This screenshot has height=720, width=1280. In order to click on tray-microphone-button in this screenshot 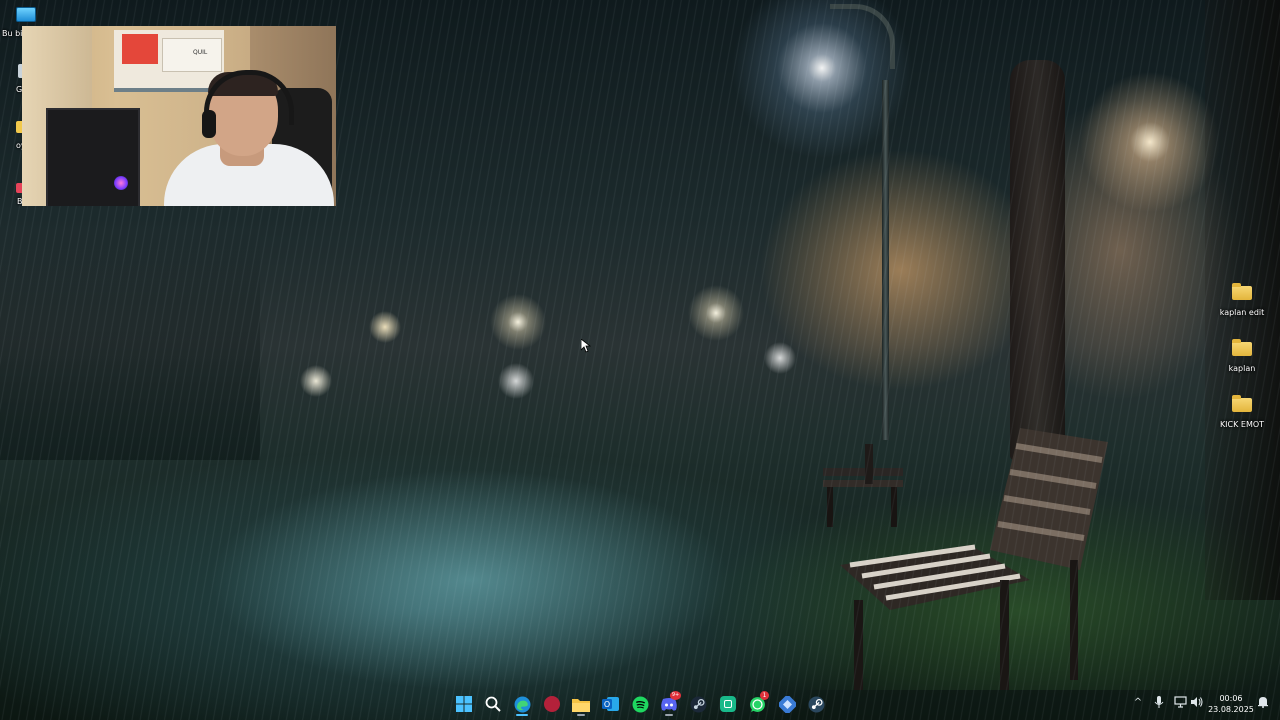, I will do `click(1159, 703)`.